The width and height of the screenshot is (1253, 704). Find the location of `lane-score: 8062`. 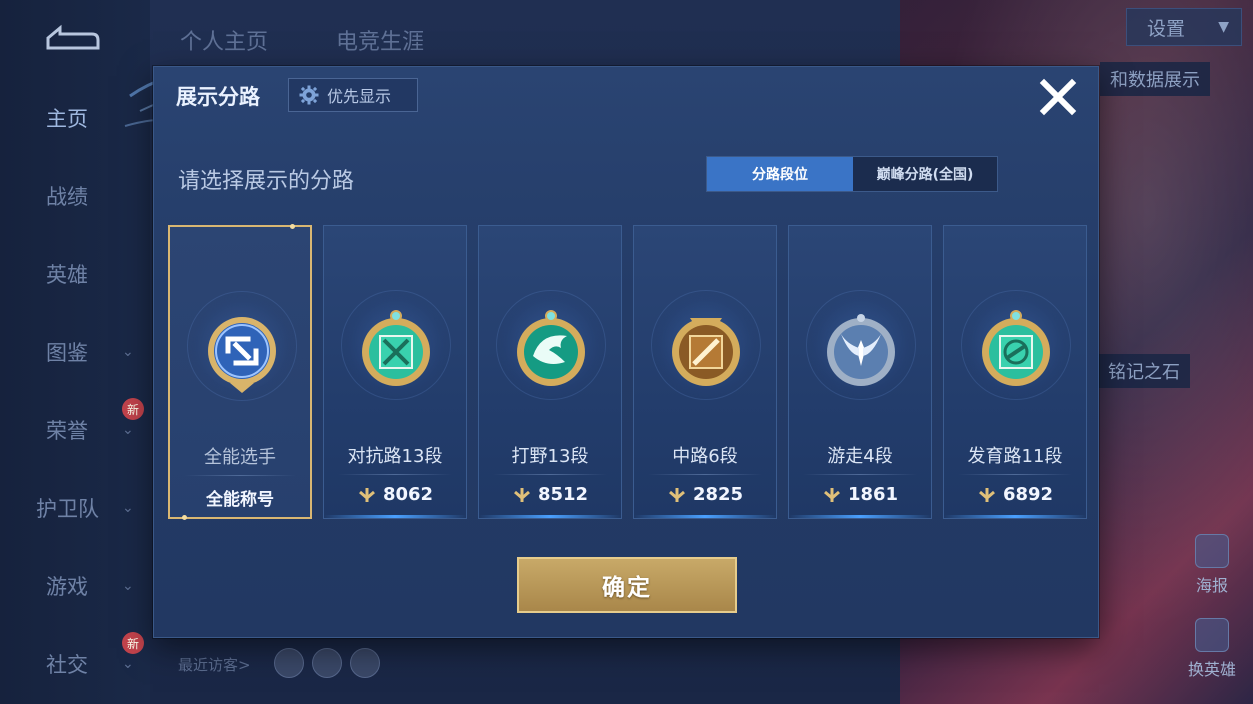

lane-score: 8062 is located at coordinates (395, 494).